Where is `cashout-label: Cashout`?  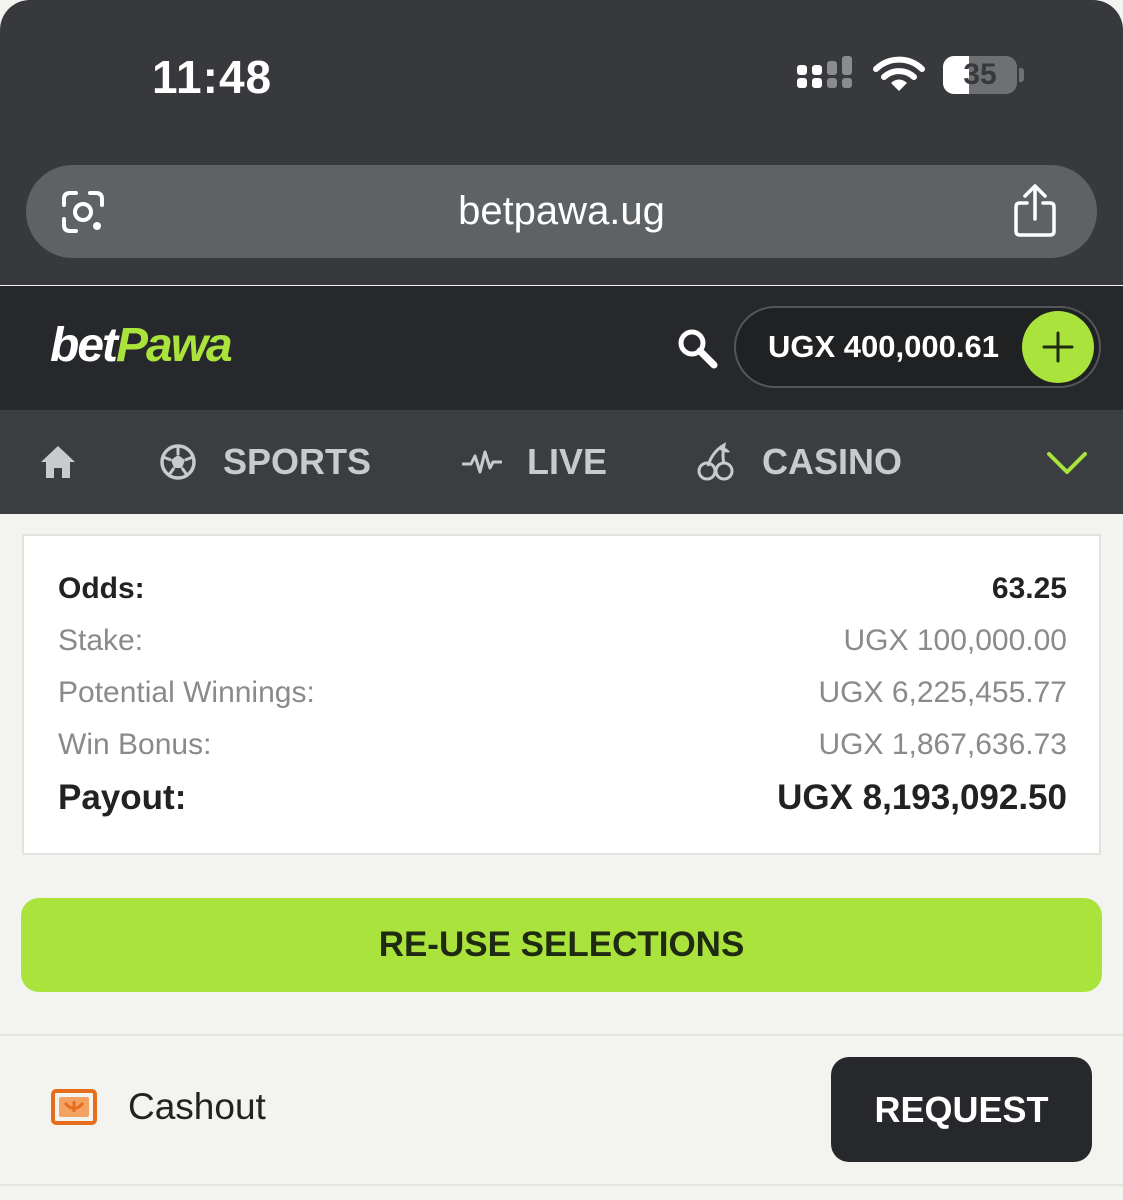 cashout-label: Cashout is located at coordinates (197, 1106).